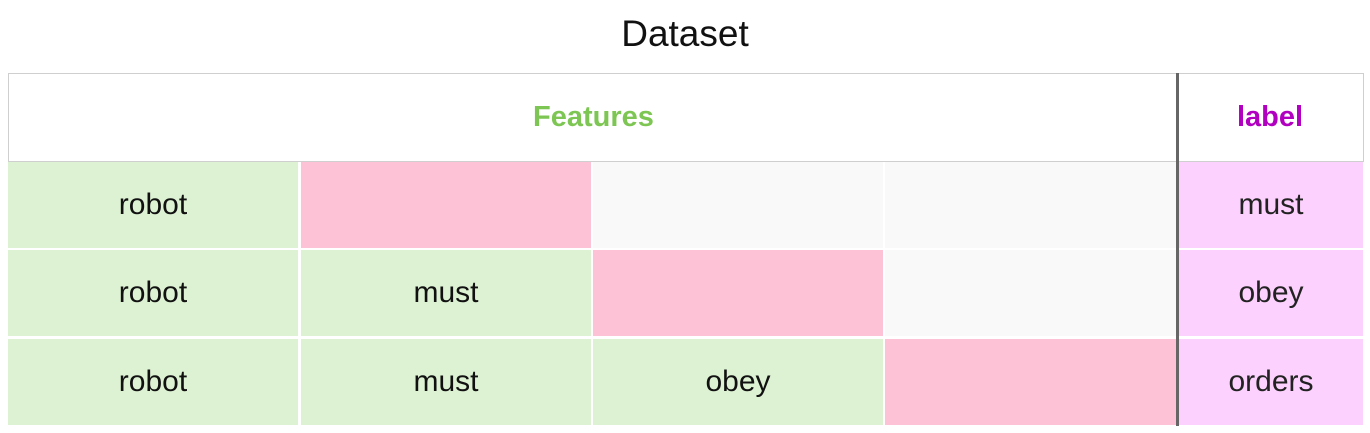  I want to click on feature-cell: obey, so click(738, 382).